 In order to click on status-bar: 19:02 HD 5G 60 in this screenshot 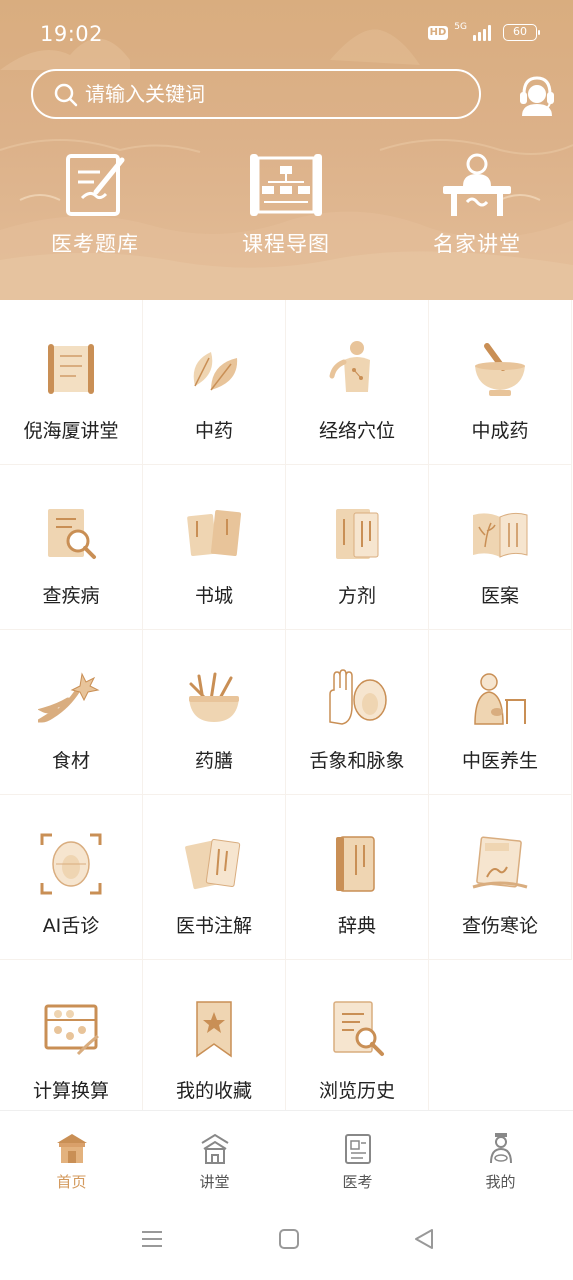, I will do `click(286, 35)`.